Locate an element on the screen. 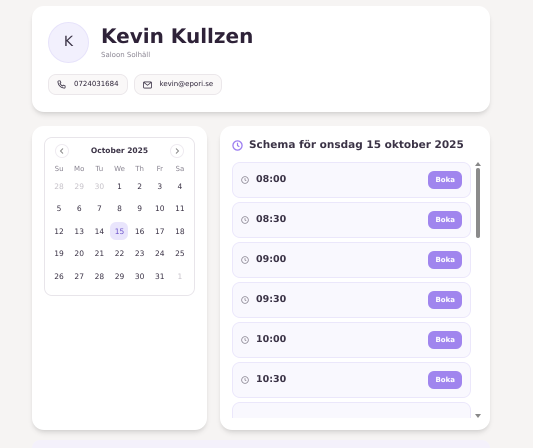 The width and height of the screenshot is (533, 448). slot-time: 09:30 is located at coordinates (272, 299).